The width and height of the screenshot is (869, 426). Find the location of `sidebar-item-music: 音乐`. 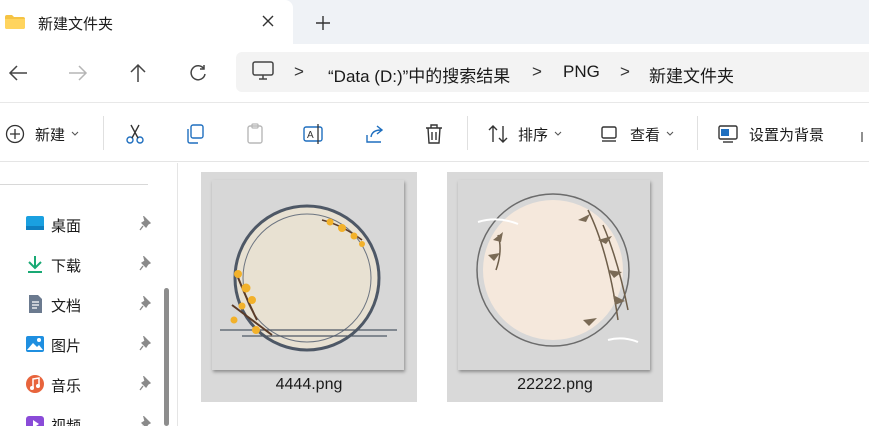

sidebar-item-music: 音乐 is located at coordinates (92, 384).